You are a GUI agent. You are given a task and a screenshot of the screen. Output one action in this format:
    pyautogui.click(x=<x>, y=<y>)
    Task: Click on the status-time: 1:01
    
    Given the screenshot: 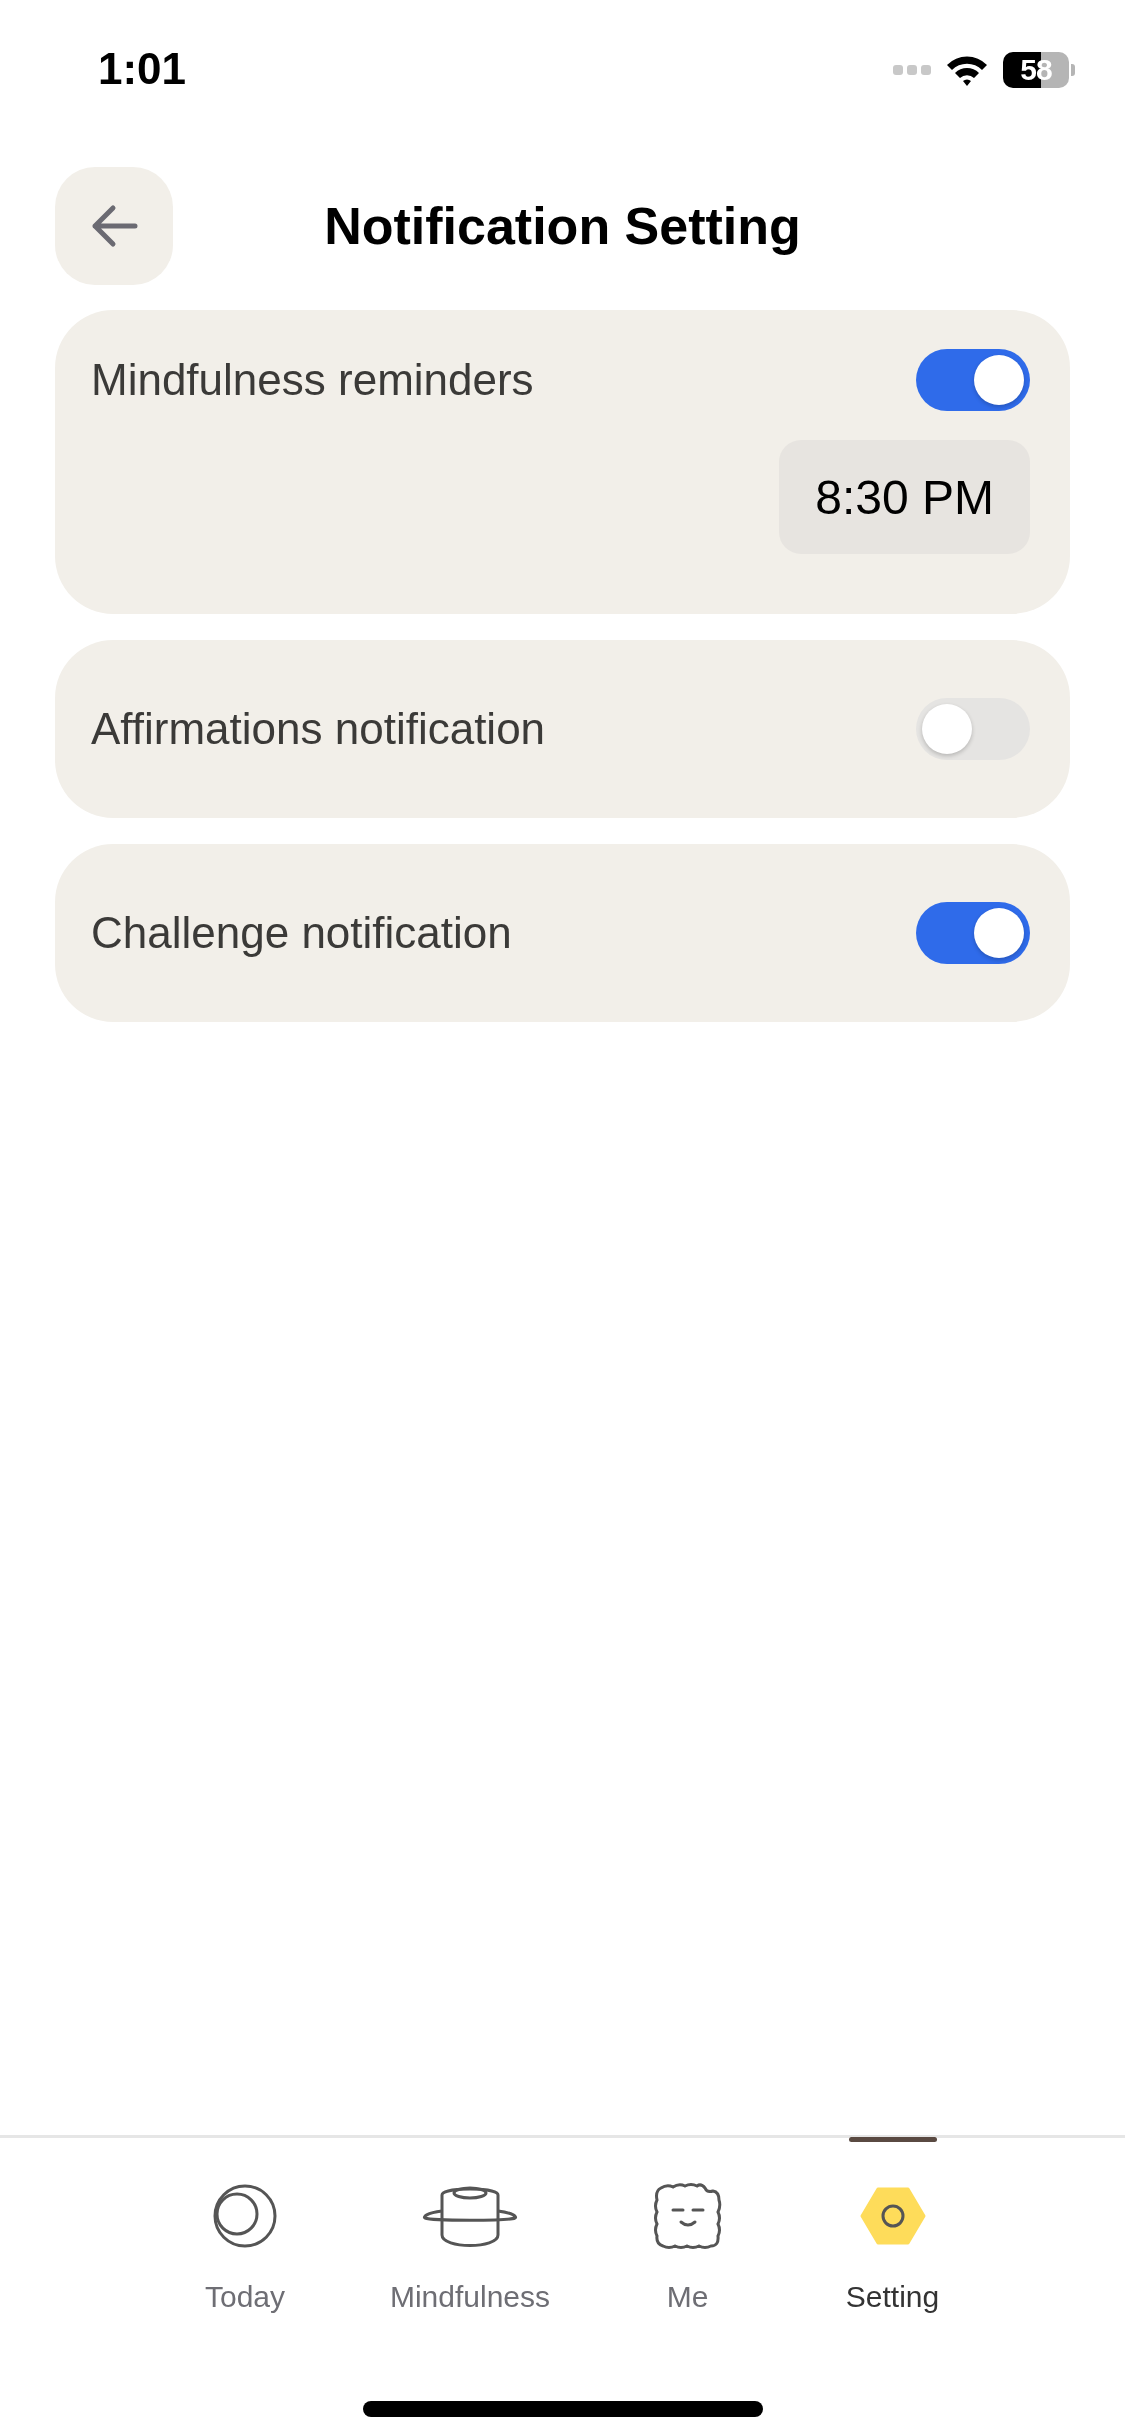 What is the action you would take?
    pyautogui.click(x=142, y=69)
    